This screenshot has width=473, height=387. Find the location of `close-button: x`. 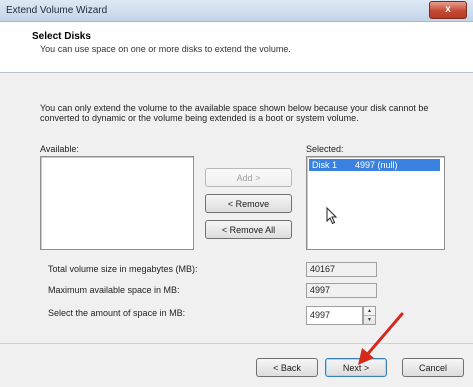

close-button: x is located at coordinates (448, 10).